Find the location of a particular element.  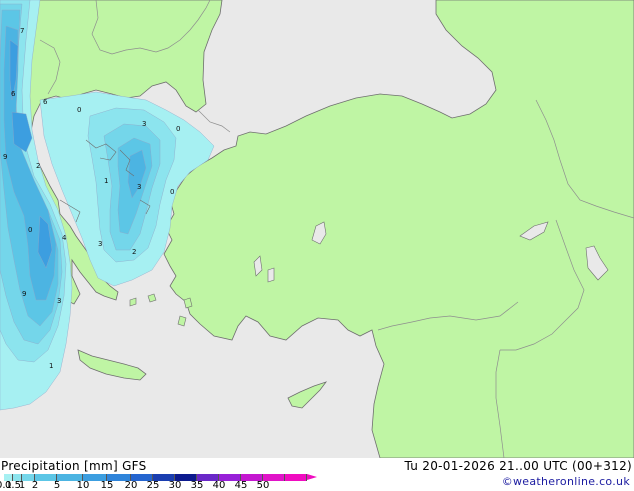

legend-tick-label: 20 is located at coordinates (131, 485).